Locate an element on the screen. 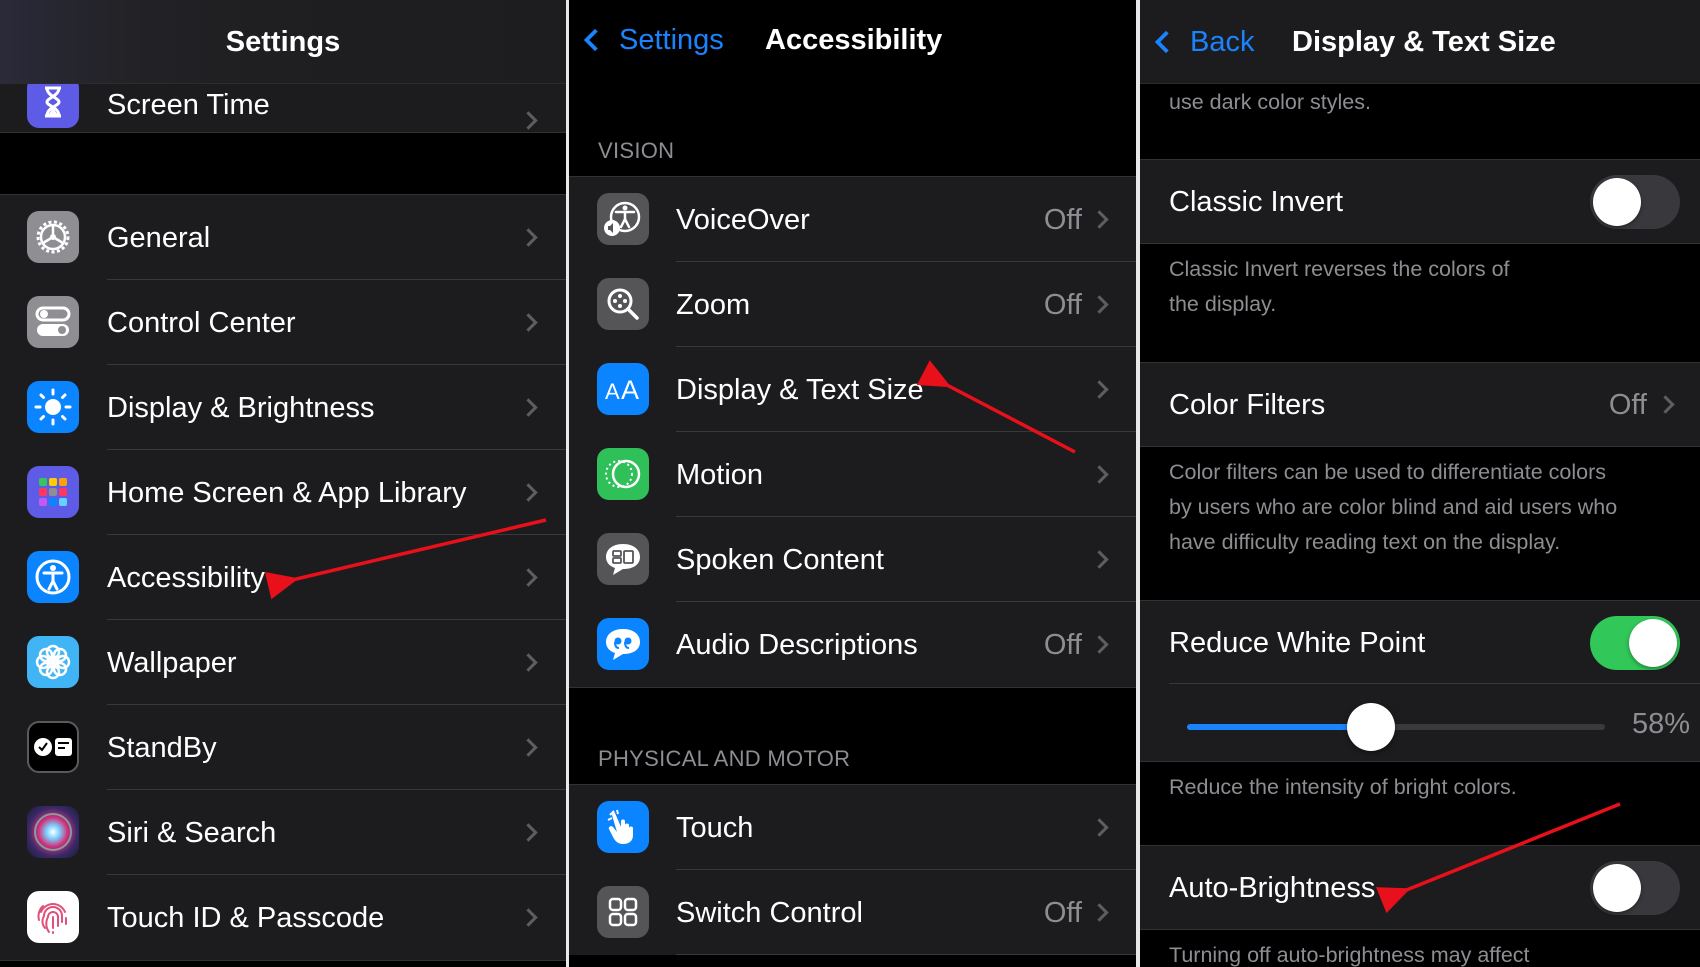 The height and width of the screenshot is (967, 1700). accessibility-row-spoken-content: Spoken Content is located at coordinates (852, 559).